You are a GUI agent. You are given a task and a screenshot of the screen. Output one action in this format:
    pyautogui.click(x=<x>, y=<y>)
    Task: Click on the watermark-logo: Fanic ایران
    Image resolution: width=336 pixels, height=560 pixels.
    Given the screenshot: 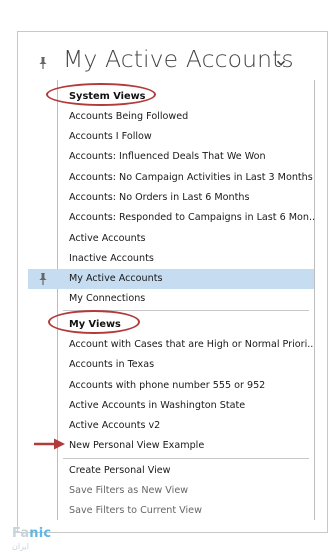 What is the action you would take?
    pyautogui.click(x=53, y=539)
    